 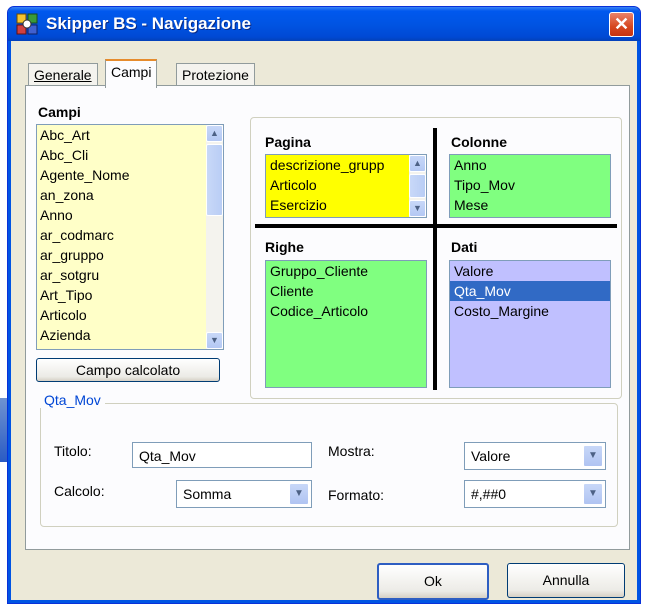 I want to click on pagina-scroll-thumb, so click(x=417, y=186).